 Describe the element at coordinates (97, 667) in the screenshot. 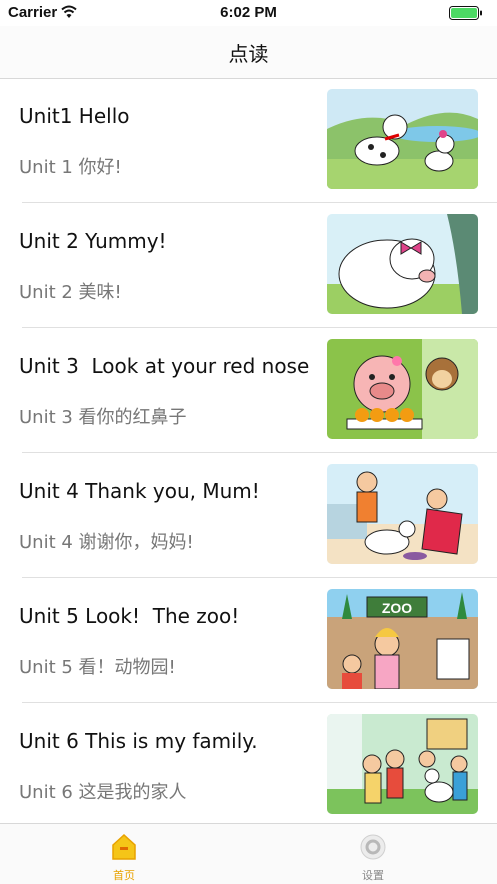

I see `unit-subtitle: Unit 5 看！动物园!` at that location.